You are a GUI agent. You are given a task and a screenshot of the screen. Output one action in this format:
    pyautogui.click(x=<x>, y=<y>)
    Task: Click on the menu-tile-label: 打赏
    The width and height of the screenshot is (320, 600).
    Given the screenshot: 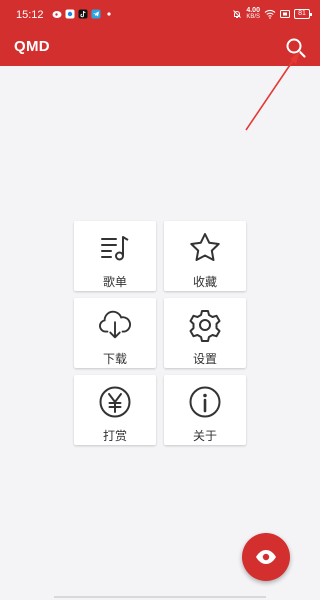 What is the action you would take?
    pyautogui.click(x=114, y=436)
    